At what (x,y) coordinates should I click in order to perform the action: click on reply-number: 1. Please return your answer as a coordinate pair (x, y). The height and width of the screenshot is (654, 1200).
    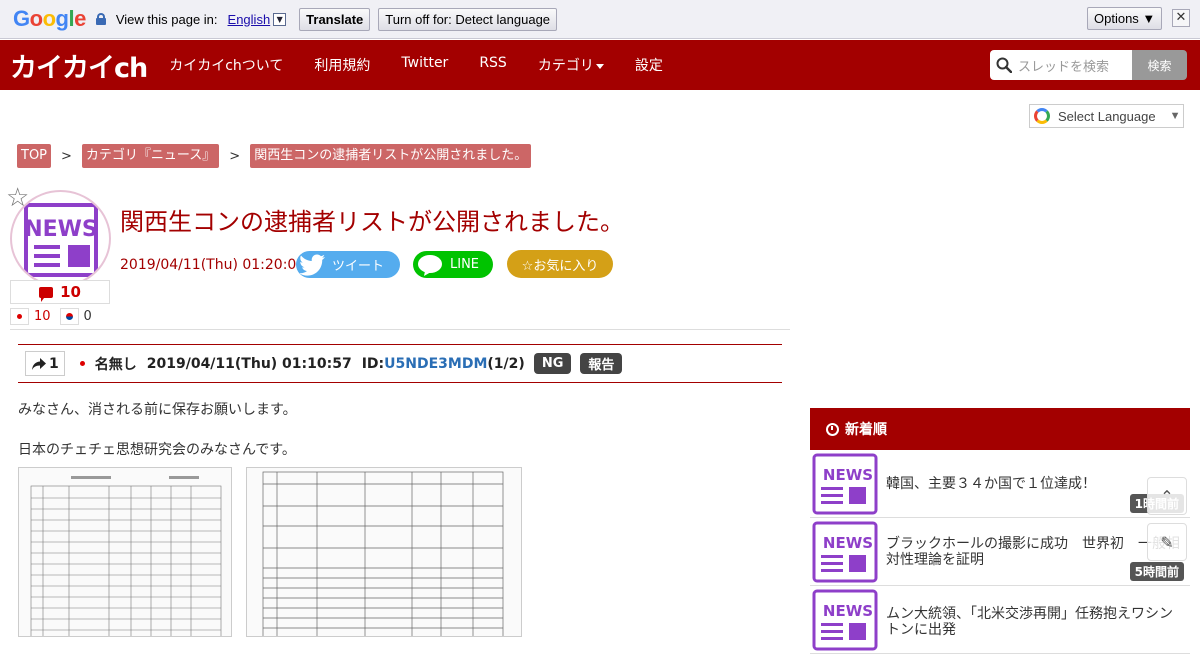
    Looking at the image, I should click on (54, 363).